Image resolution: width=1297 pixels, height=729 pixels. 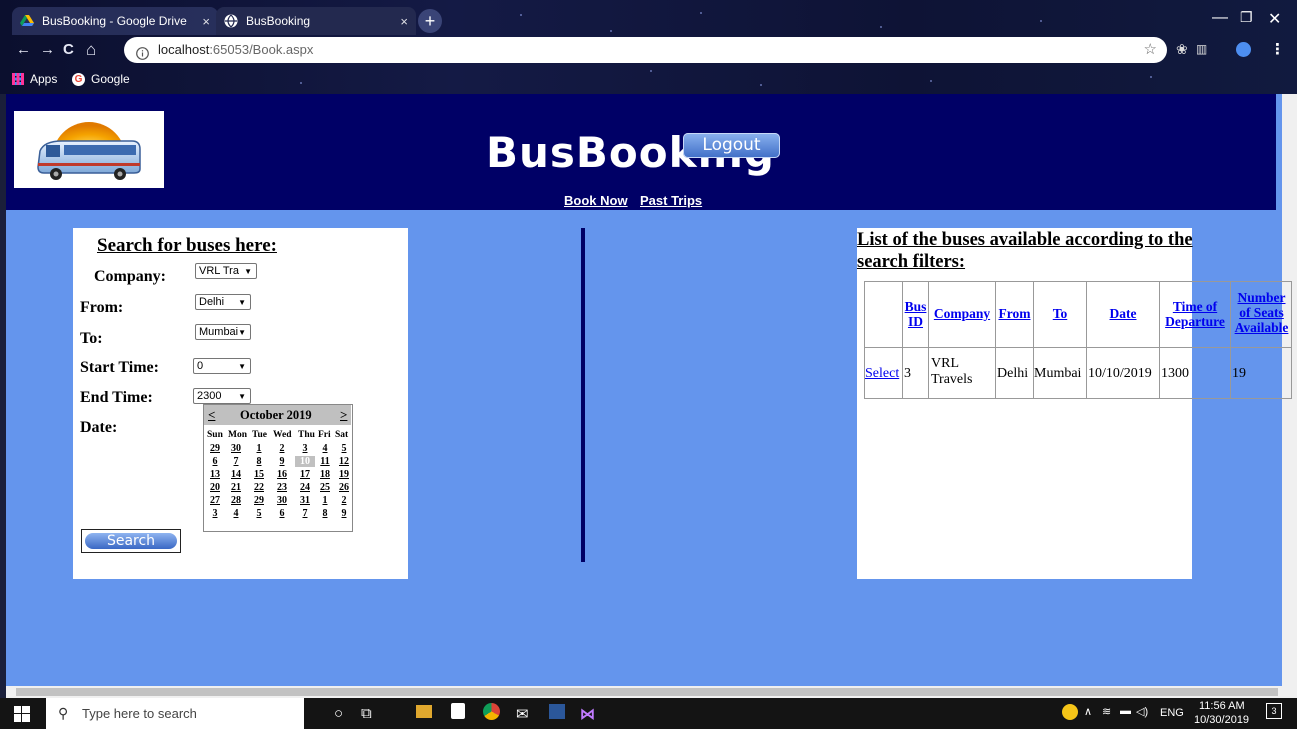 I want to click on company-select: VRL Tra ▼, so click(x=226, y=271).